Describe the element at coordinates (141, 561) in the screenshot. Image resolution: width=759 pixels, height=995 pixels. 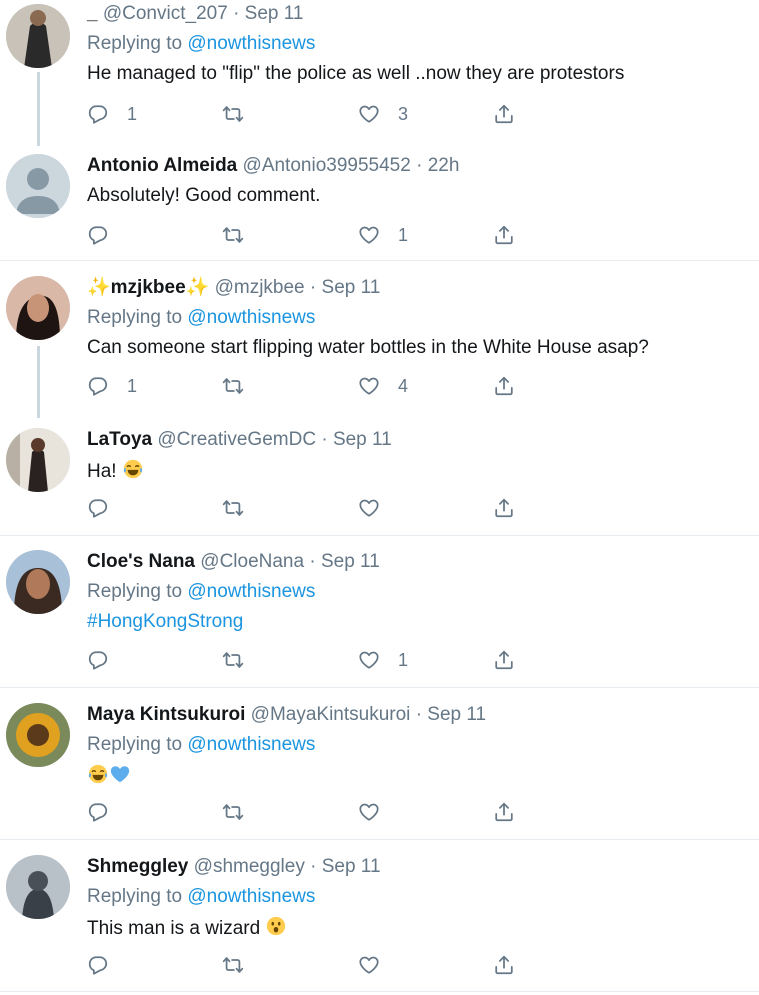
I see `display-name: Cloe's Nana` at that location.